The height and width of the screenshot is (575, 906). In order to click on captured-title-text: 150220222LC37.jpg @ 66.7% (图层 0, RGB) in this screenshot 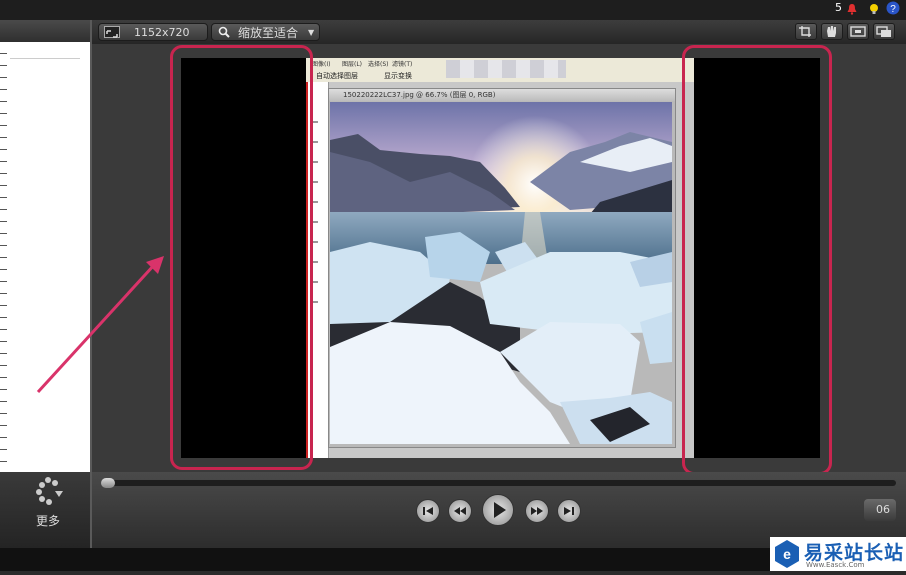, I will do `click(419, 95)`.